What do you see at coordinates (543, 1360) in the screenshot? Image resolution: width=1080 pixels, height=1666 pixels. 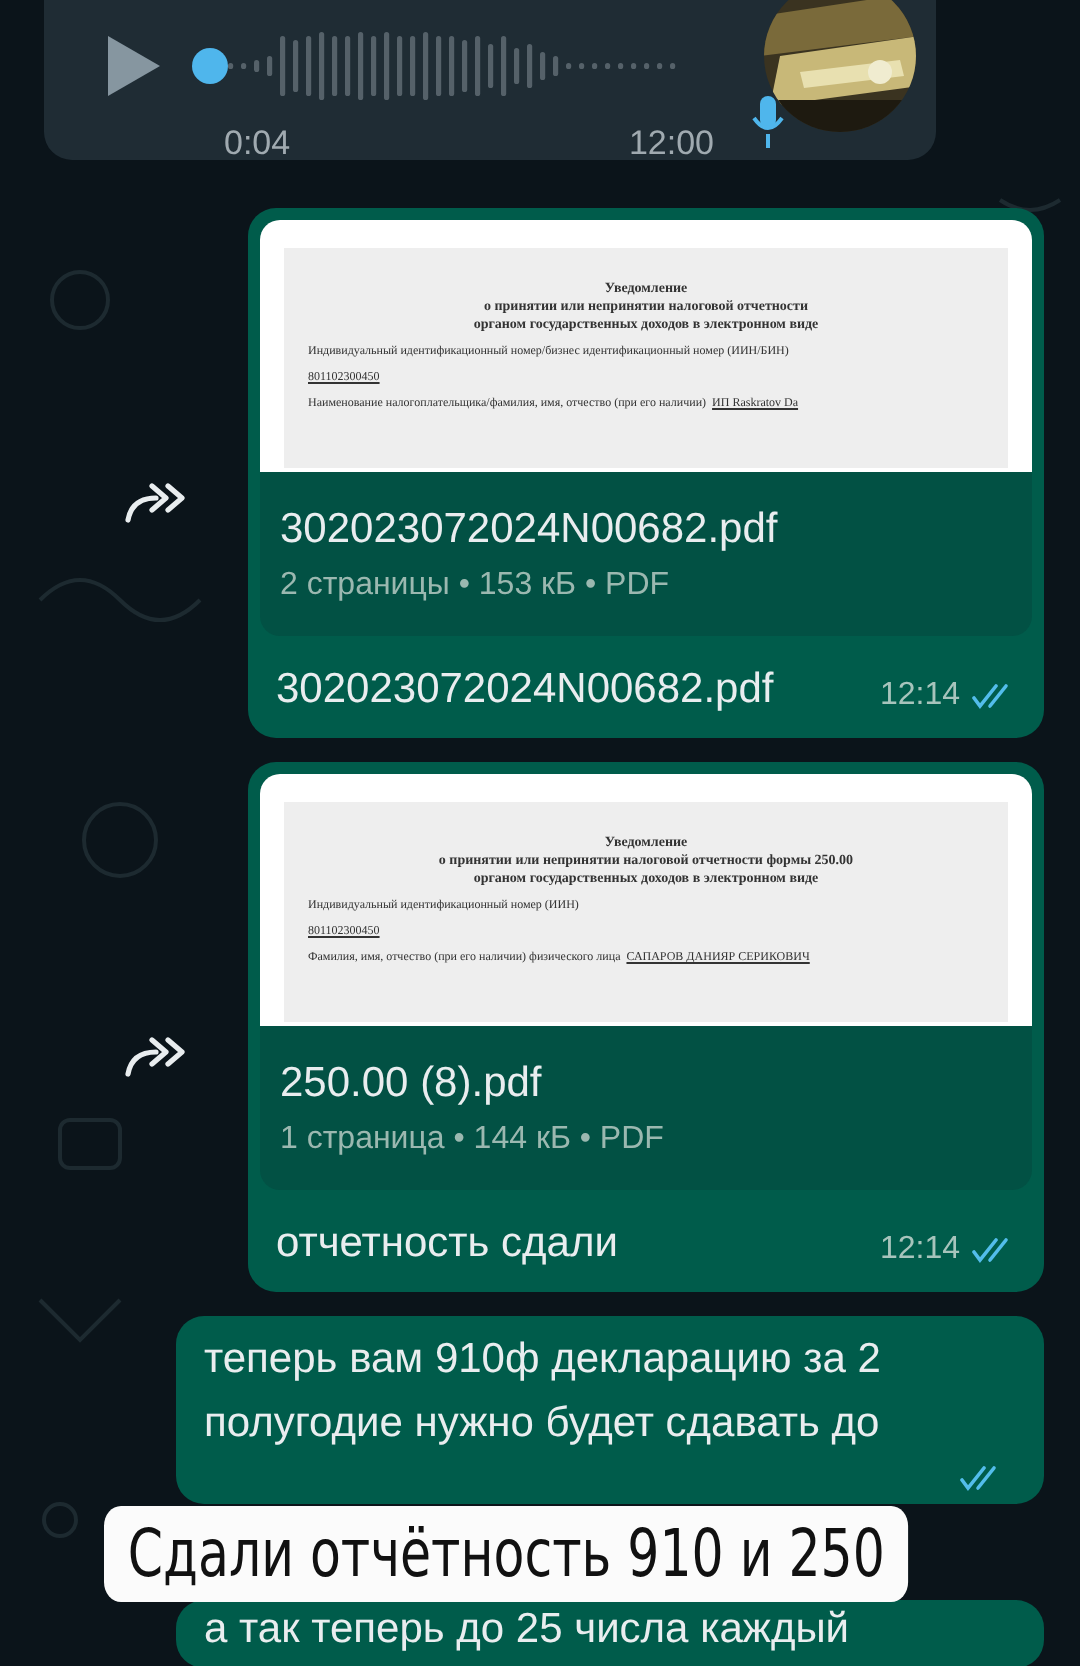 I see `message-text: теперь вам 910ф декларацию за 2` at bounding box center [543, 1360].